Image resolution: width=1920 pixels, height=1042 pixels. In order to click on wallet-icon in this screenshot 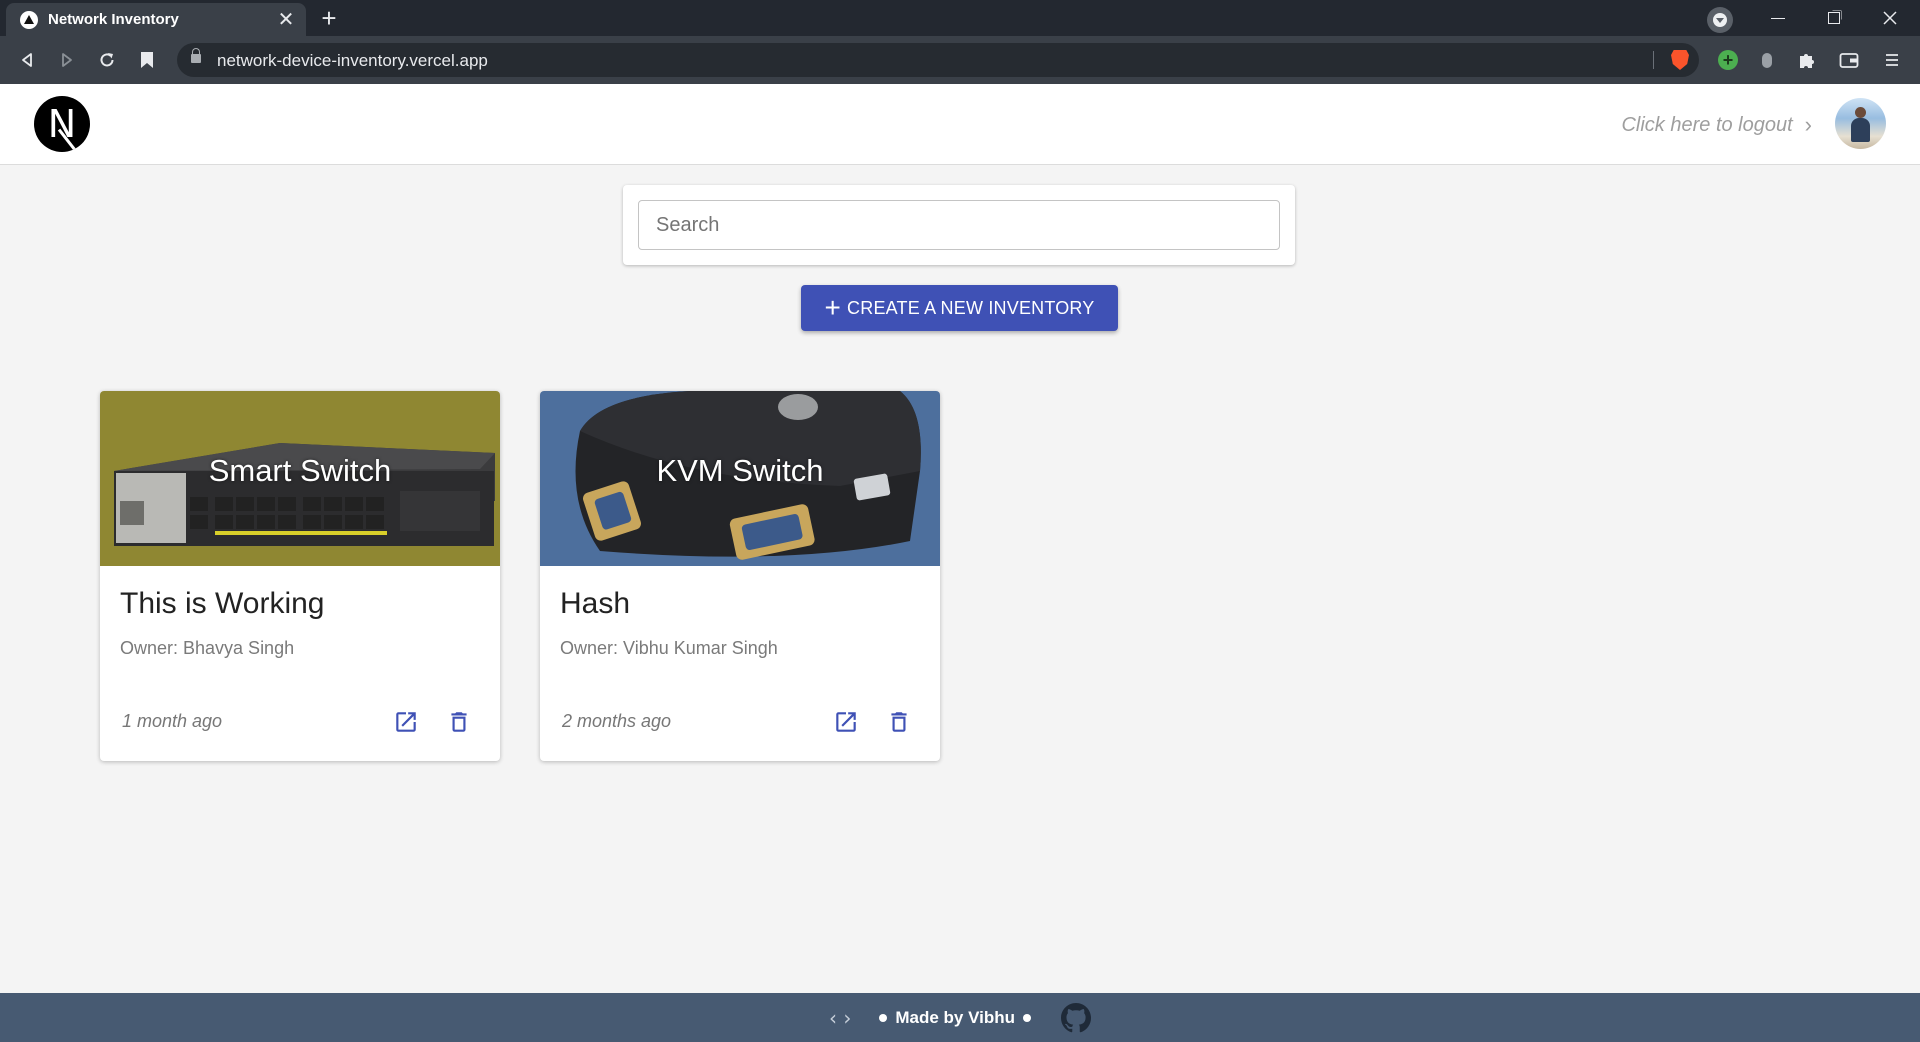, I will do `click(1849, 60)`.